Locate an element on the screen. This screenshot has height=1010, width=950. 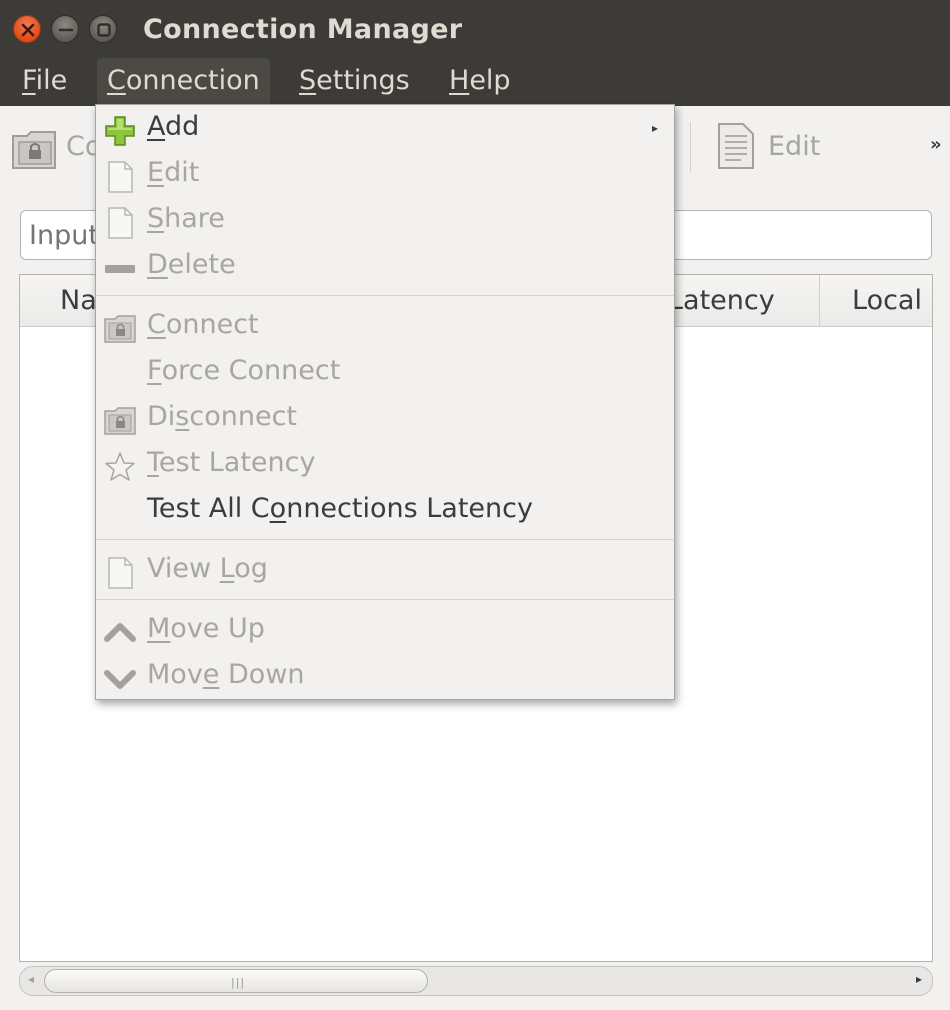
menu-item-disconnect: Disconnect is located at coordinates (385, 420).